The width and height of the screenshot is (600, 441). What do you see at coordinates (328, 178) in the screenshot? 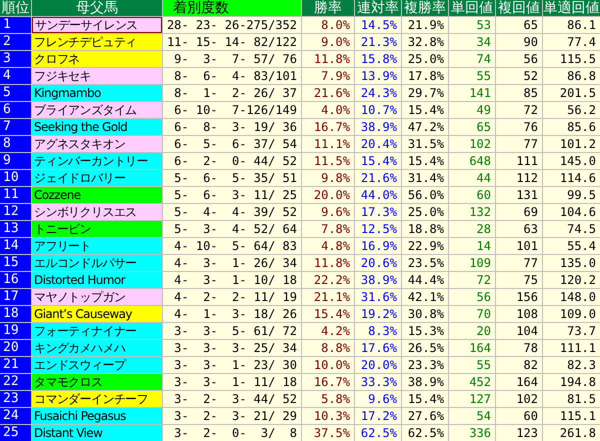
I see `win-rate-cell: 9.8%` at bounding box center [328, 178].